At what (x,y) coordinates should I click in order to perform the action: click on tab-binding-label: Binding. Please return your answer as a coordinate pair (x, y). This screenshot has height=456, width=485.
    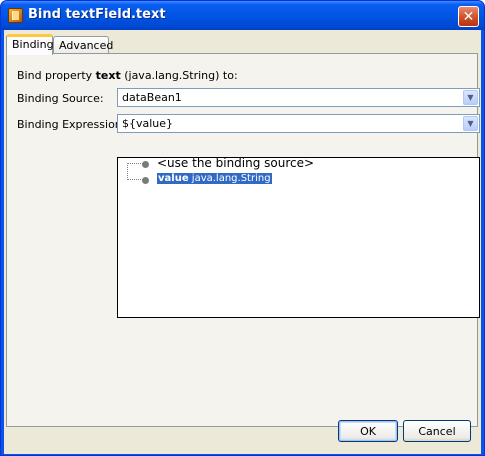
    Looking at the image, I should click on (33, 44).